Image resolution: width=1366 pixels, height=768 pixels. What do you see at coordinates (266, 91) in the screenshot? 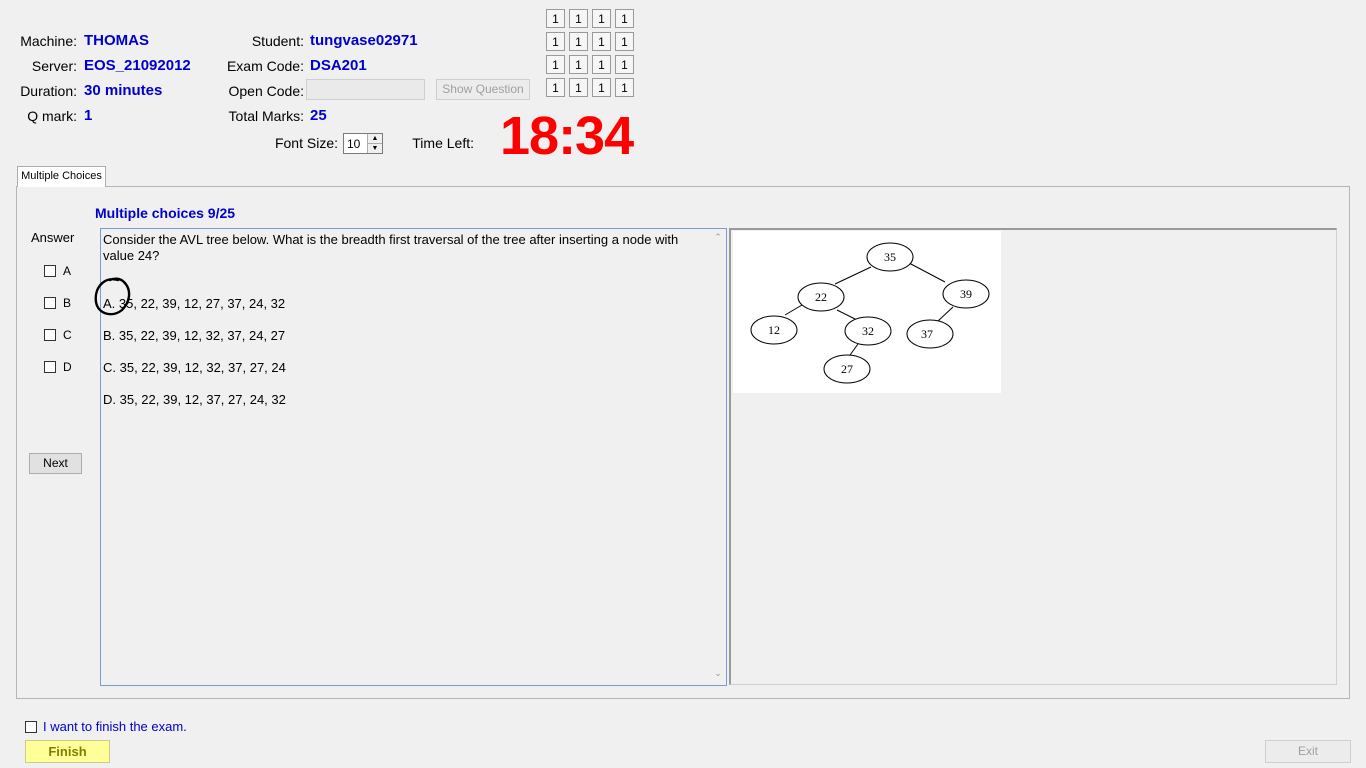
I see `open-code-label: Open Code:` at bounding box center [266, 91].